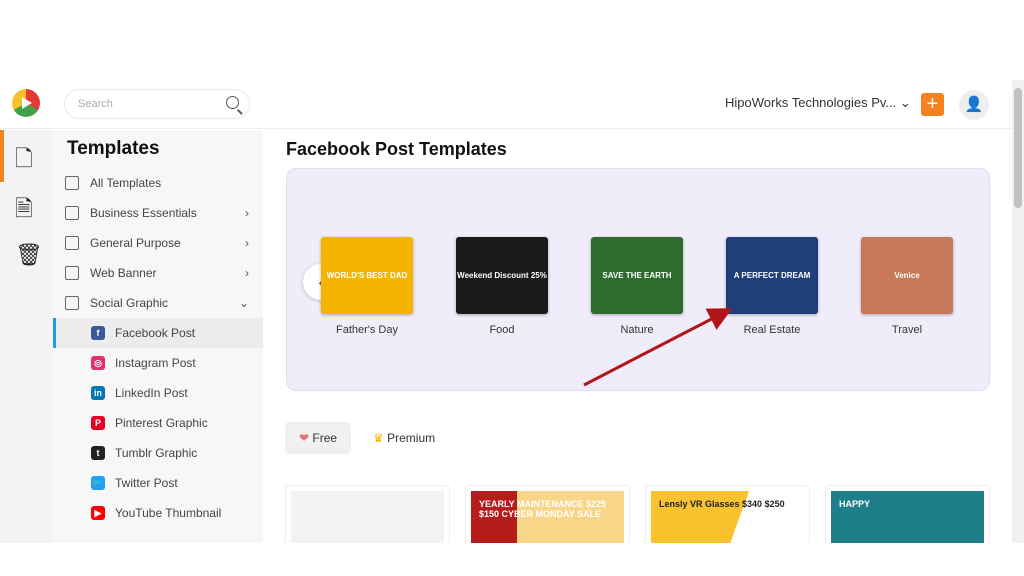  I want to click on annotation-arrow, so click(658, 347).